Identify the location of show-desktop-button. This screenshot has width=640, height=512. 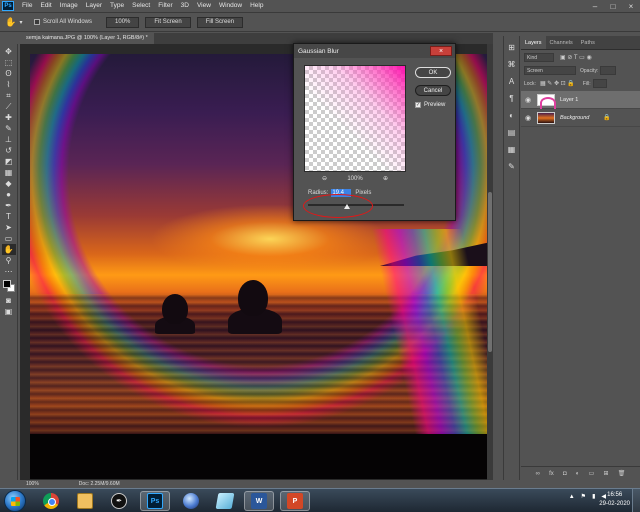
(636, 500).